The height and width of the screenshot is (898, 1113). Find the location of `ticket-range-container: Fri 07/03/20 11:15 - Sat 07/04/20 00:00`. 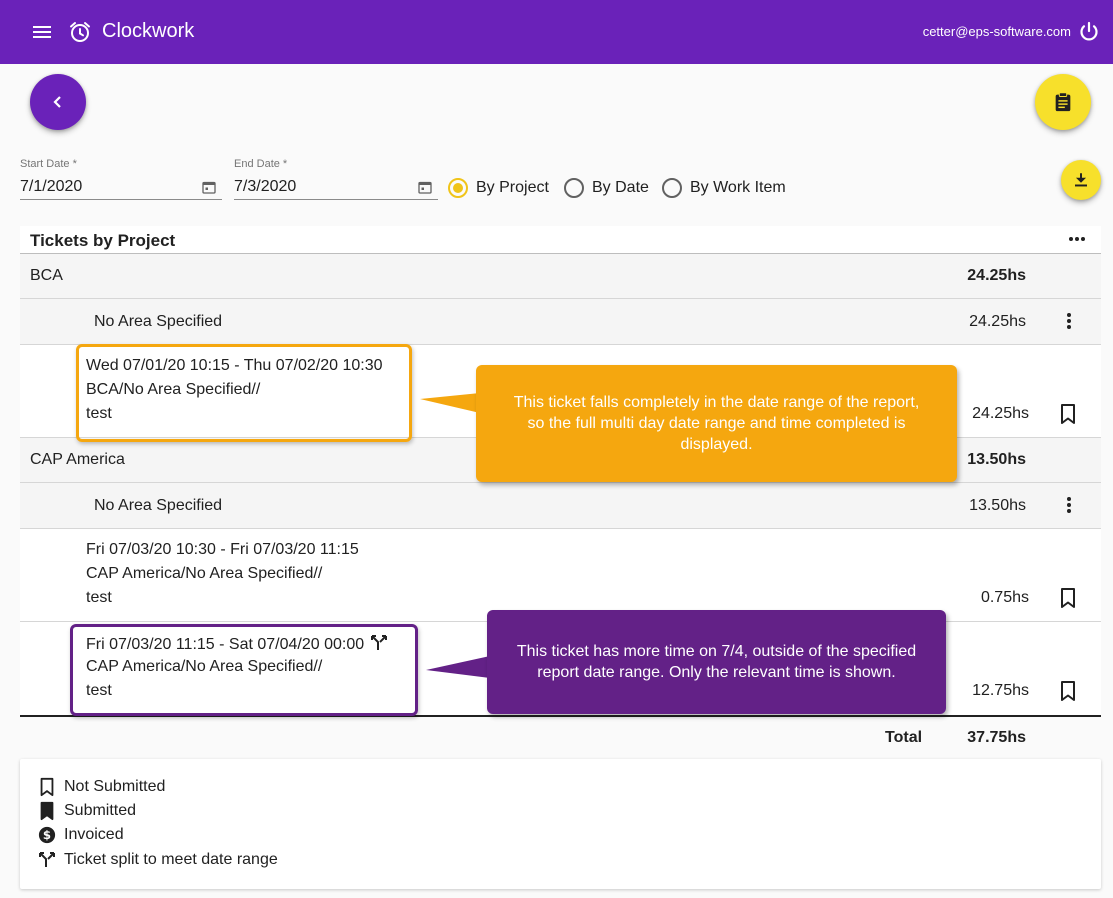

ticket-range-container: Fri 07/03/20 11:15 - Sat 07/04/20 00:00 is located at coordinates (237, 644).